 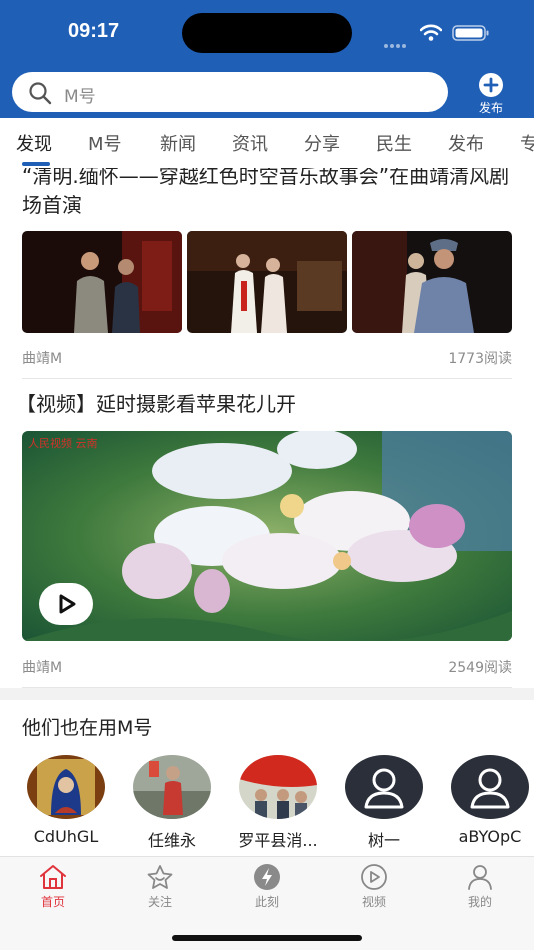 I want to click on tab-publish: 发布, so click(x=466, y=143).